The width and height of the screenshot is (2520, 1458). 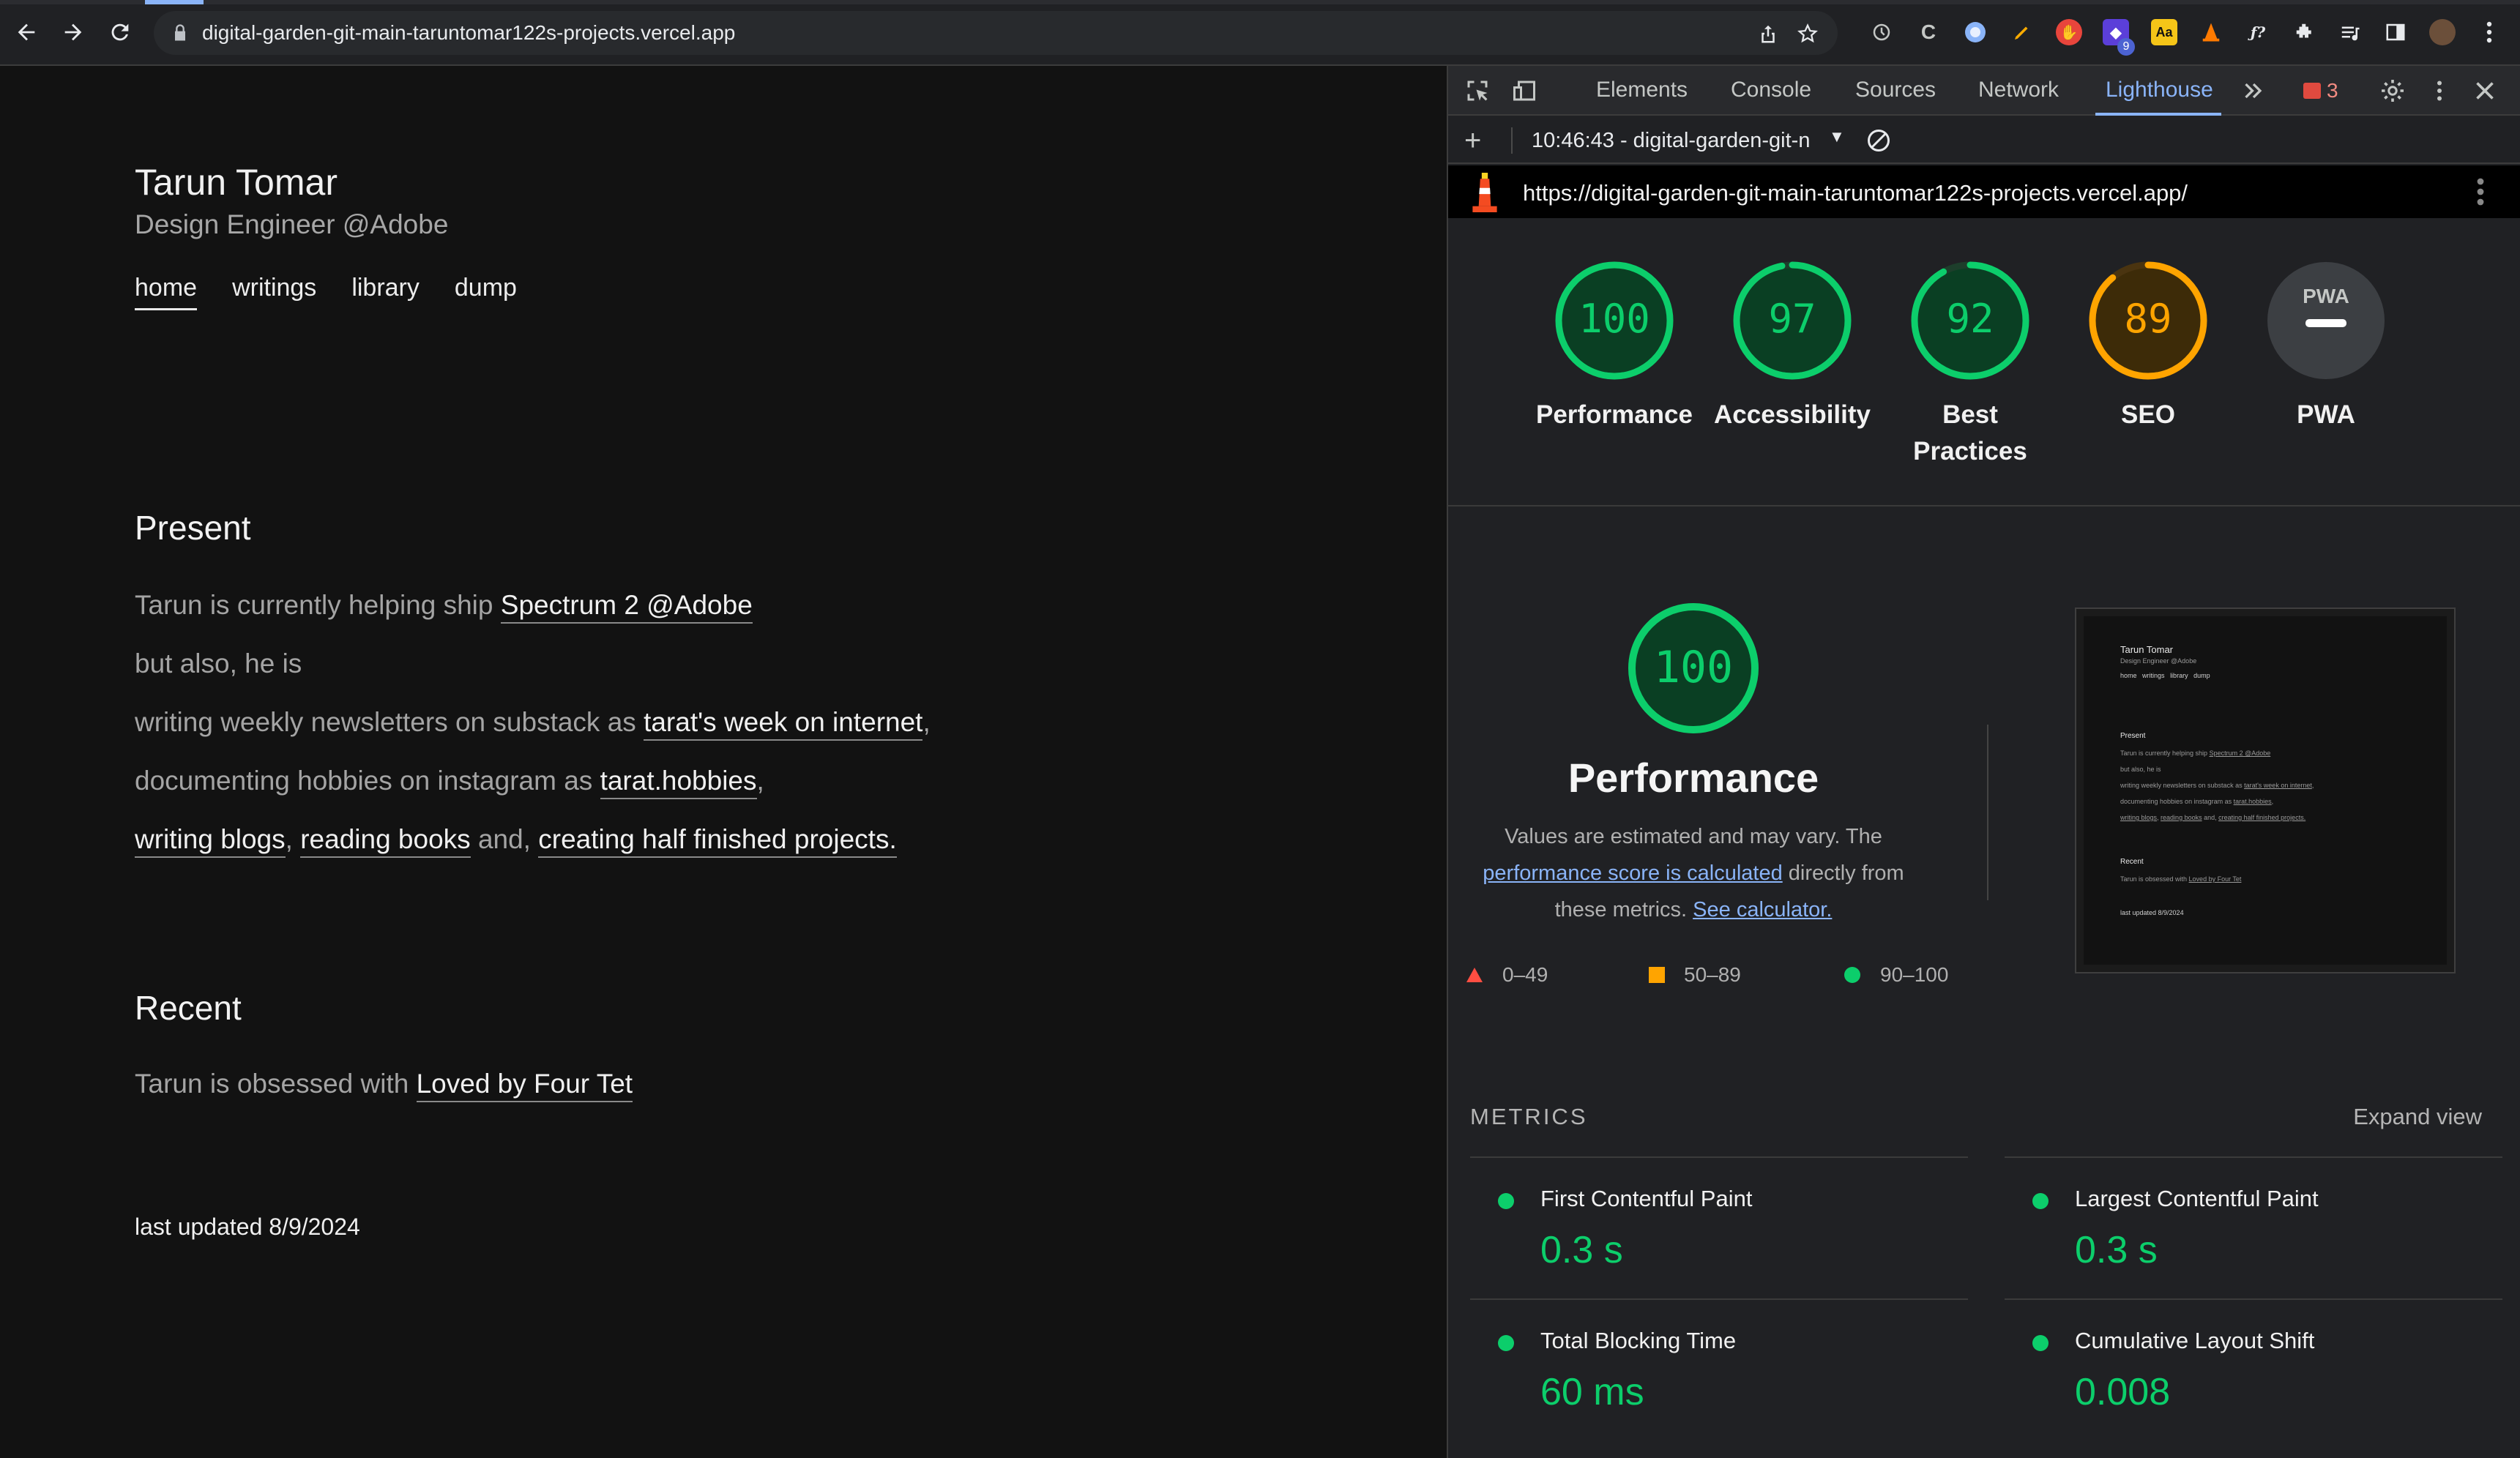 I want to click on function-extension-icon: ƒ?, so click(x=2258, y=32).